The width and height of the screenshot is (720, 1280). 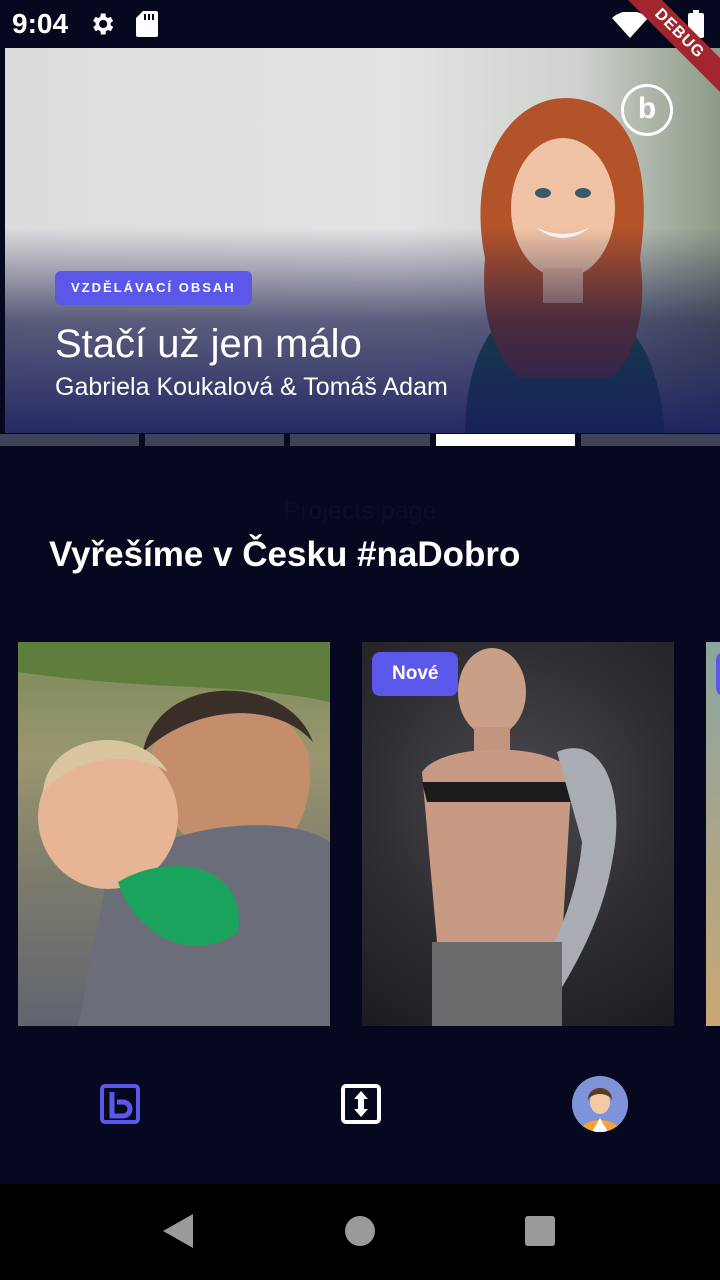 I want to click on content-category-tag: VZDĚLÁVACÍ OBSAH, so click(x=153, y=288).